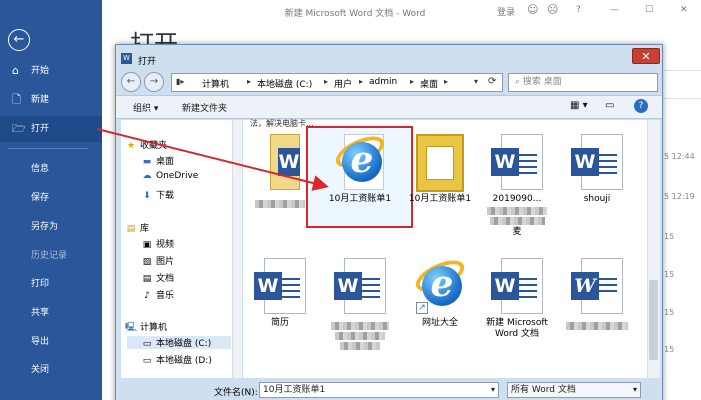  Describe the element at coordinates (157, 194) in the screenshot. I see `nav-downloads: ⬇ 下载` at that location.